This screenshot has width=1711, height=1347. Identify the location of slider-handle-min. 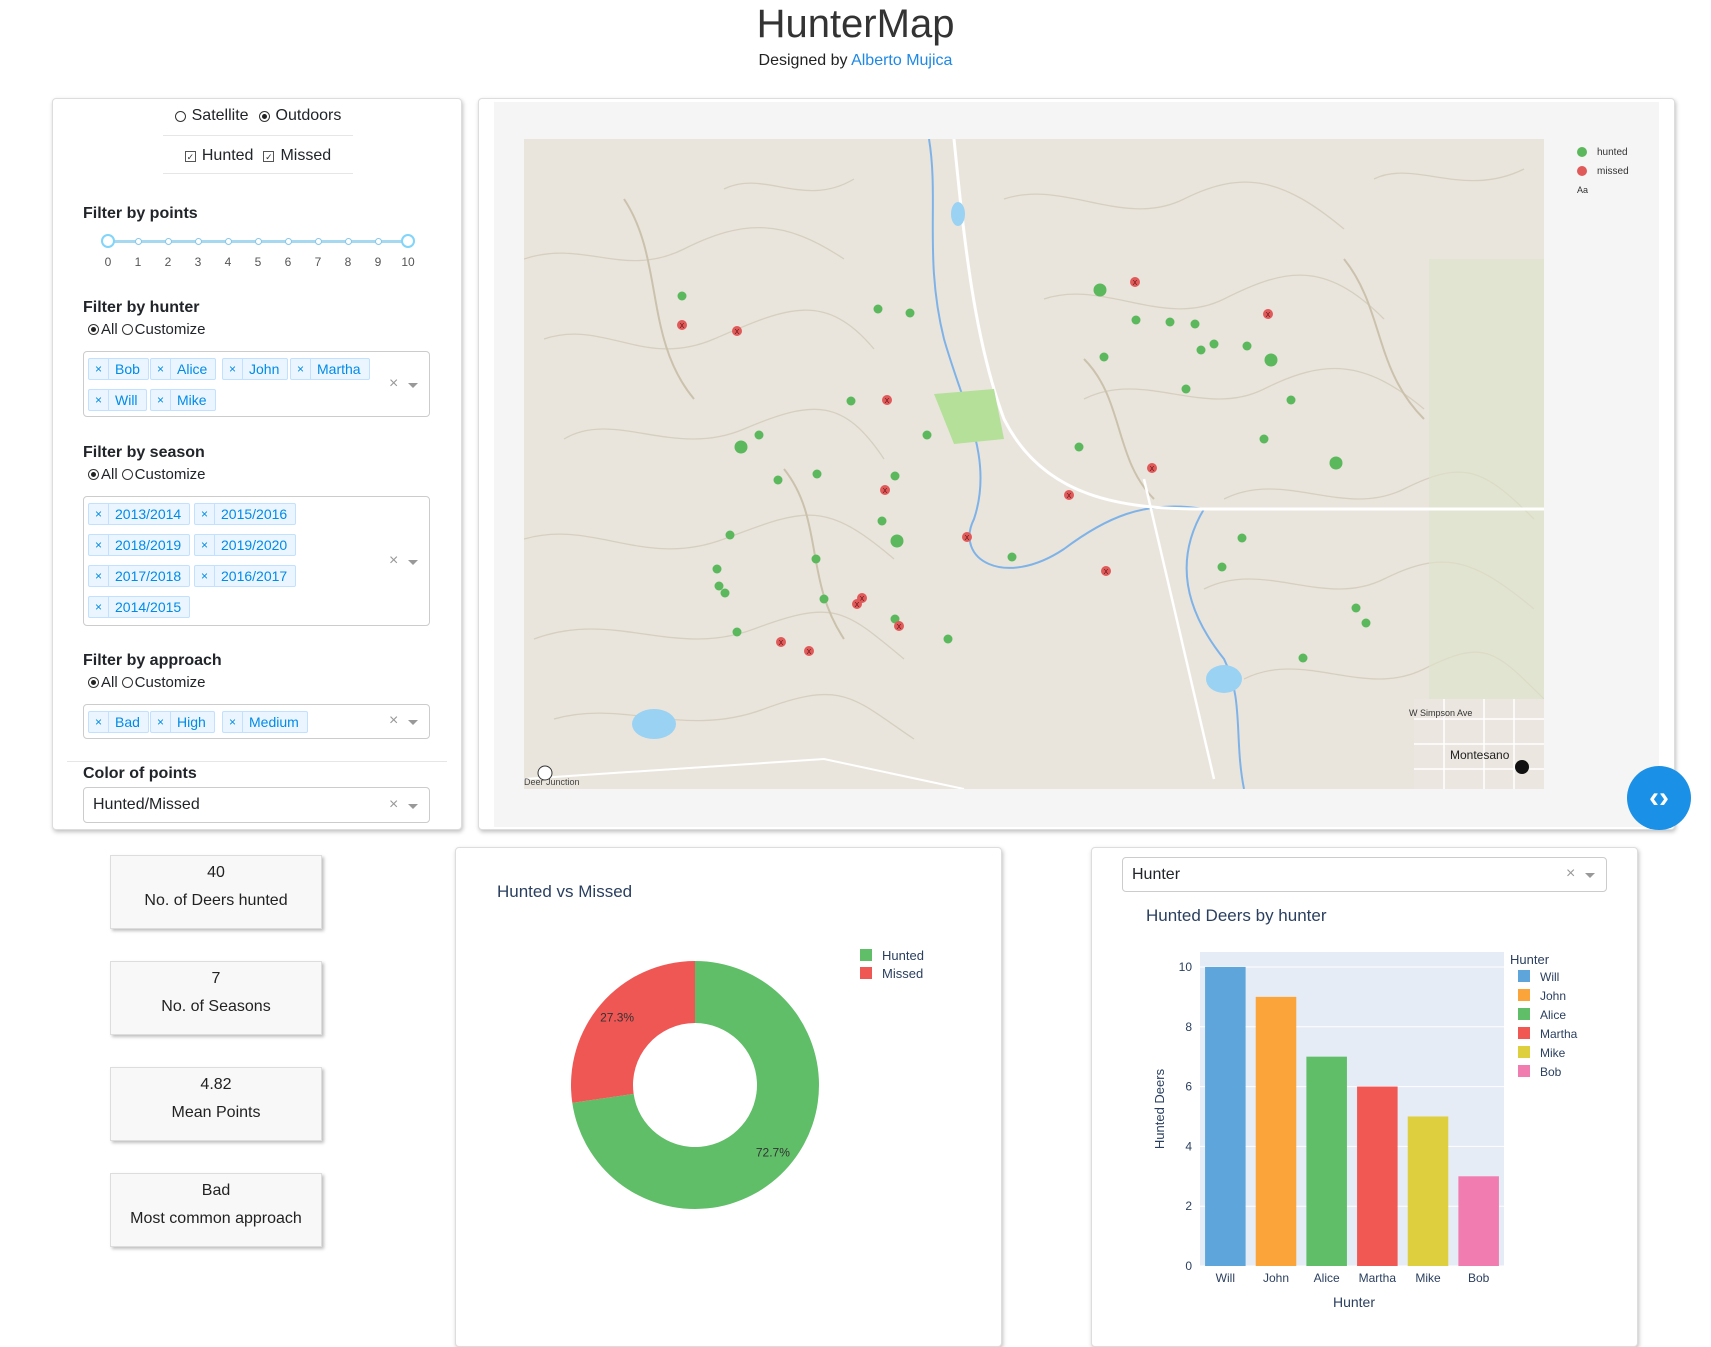
(108, 241).